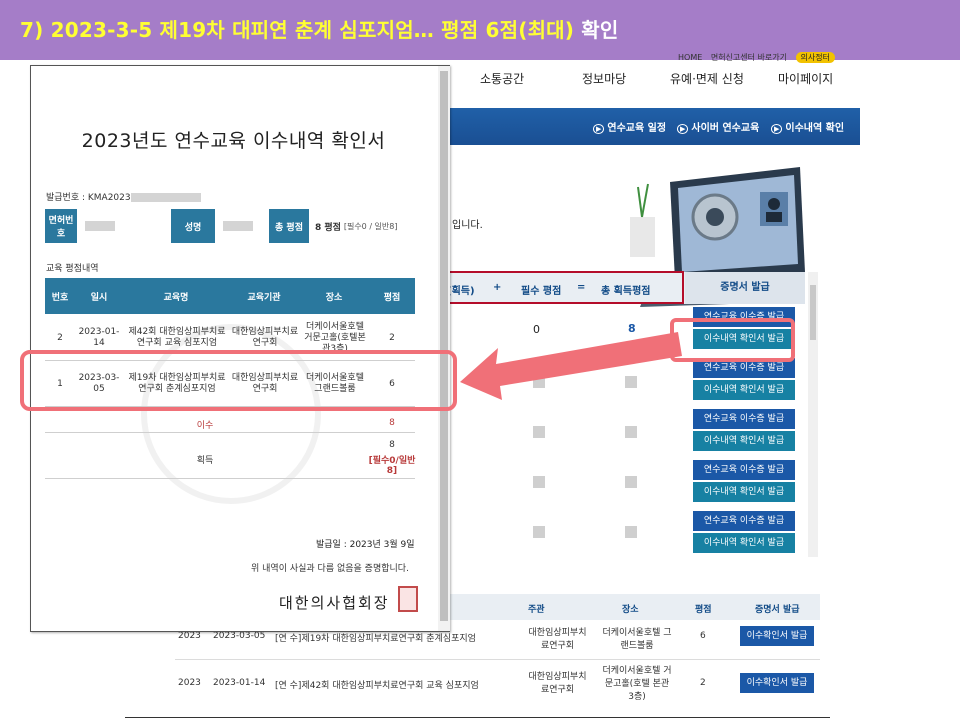  Describe the element at coordinates (571, 366) in the screenshot. I see `pointer-arrow-icon` at that location.